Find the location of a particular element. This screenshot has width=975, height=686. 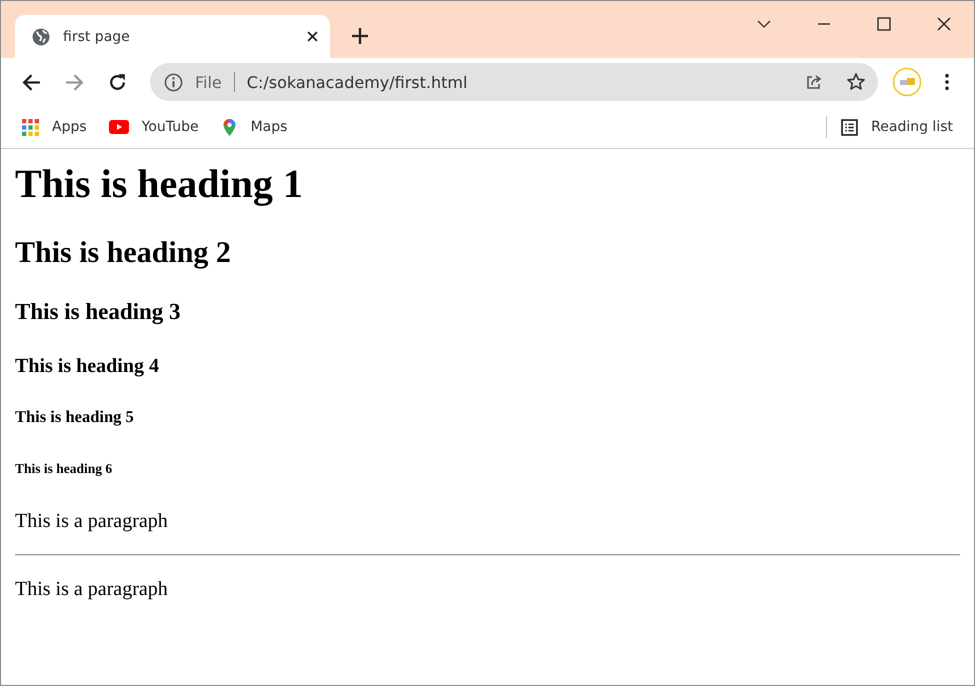

map-pin-icon is located at coordinates (229, 127).